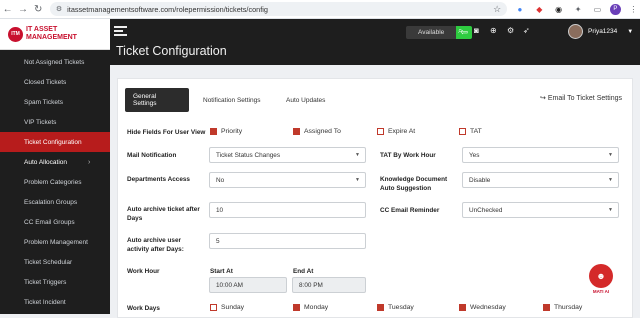  I want to click on label-line: Days, so click(135, 218).